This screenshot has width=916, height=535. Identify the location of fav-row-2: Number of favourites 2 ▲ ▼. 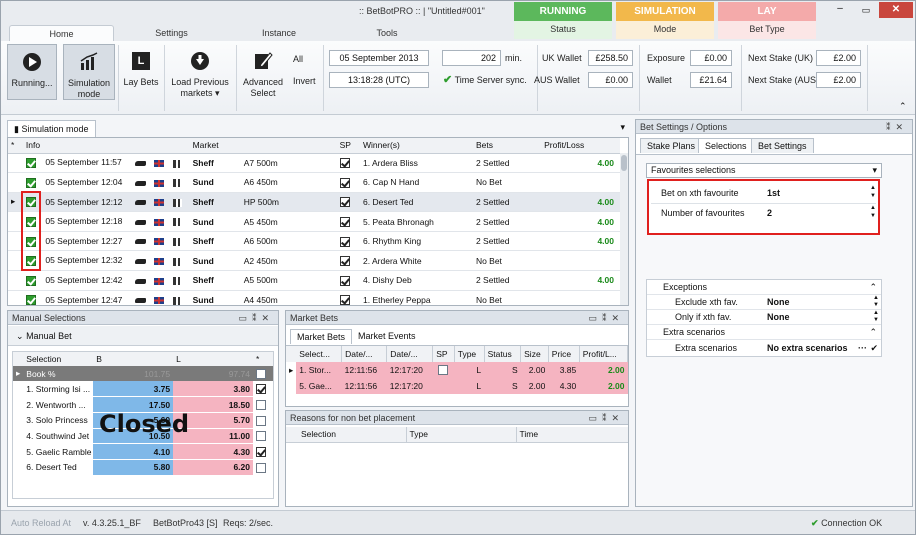
(763, 214).